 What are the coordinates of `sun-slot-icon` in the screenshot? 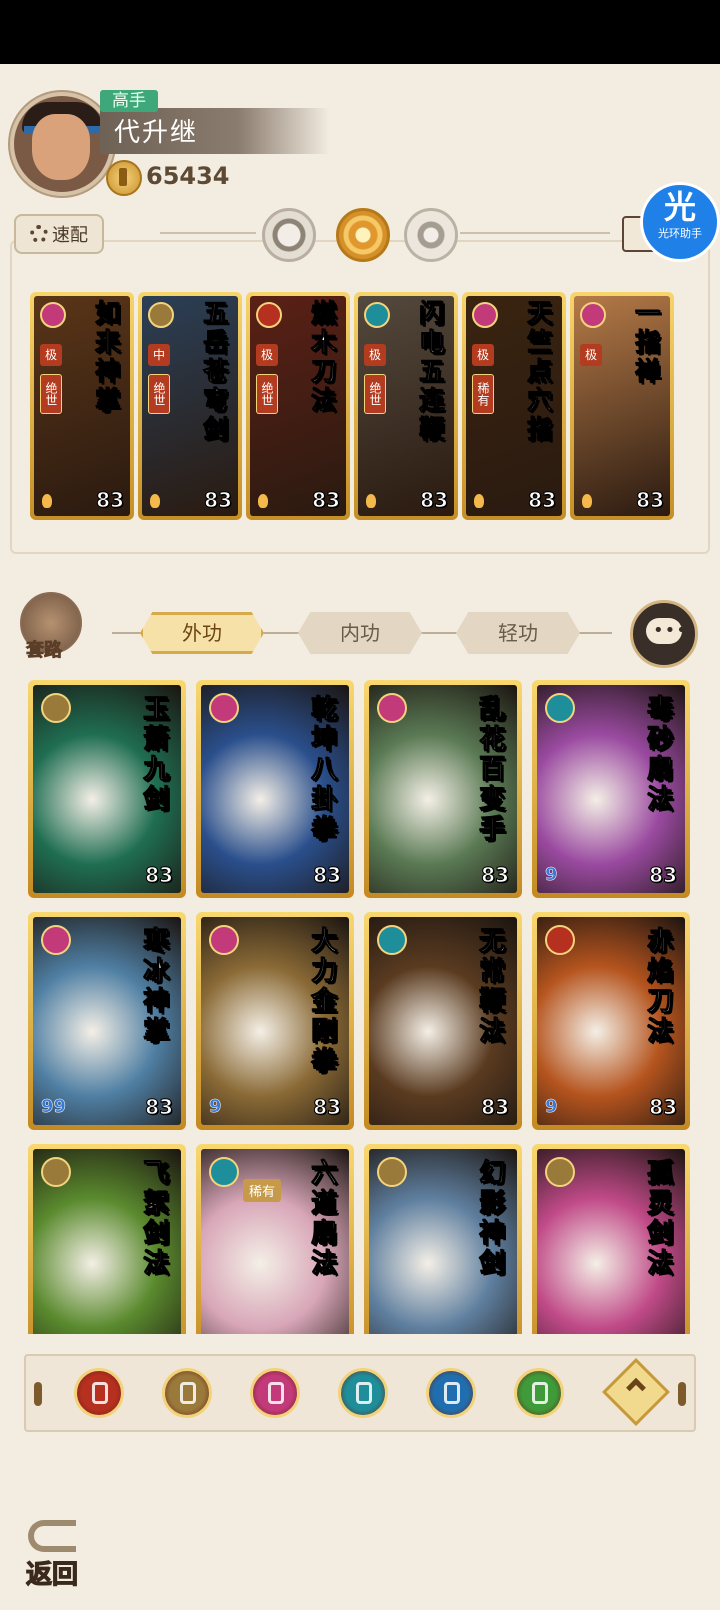 It's located at (363, 235).